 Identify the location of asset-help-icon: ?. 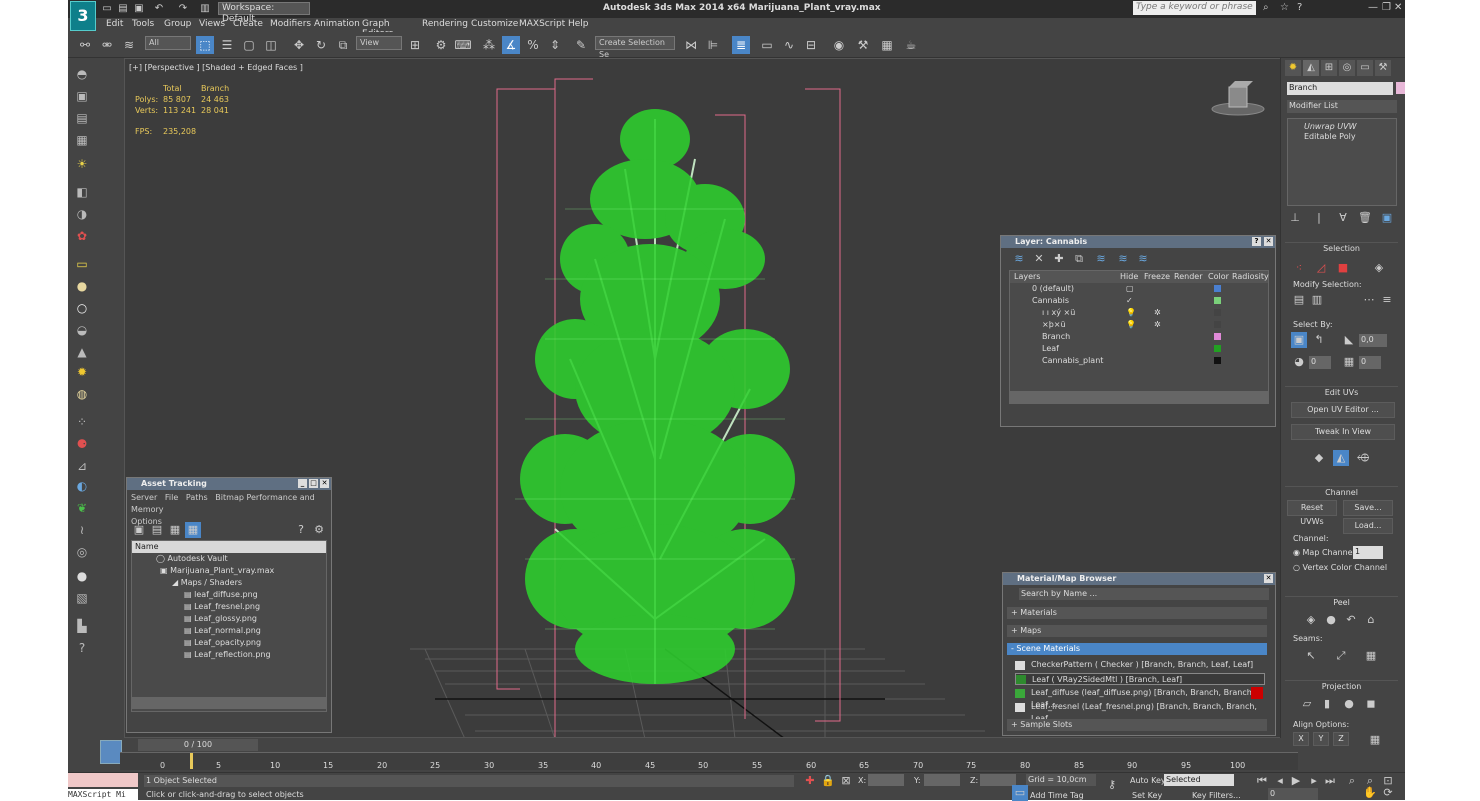
(301, 530).